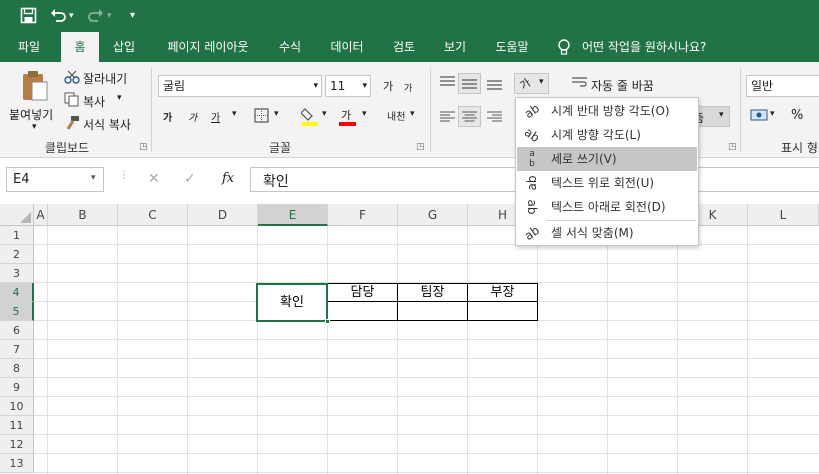 The height and width of the screenshot is (474, 819). Describe the element at coordinates (25, 217) in the screenshot. I see `select-all-icon` at that location.